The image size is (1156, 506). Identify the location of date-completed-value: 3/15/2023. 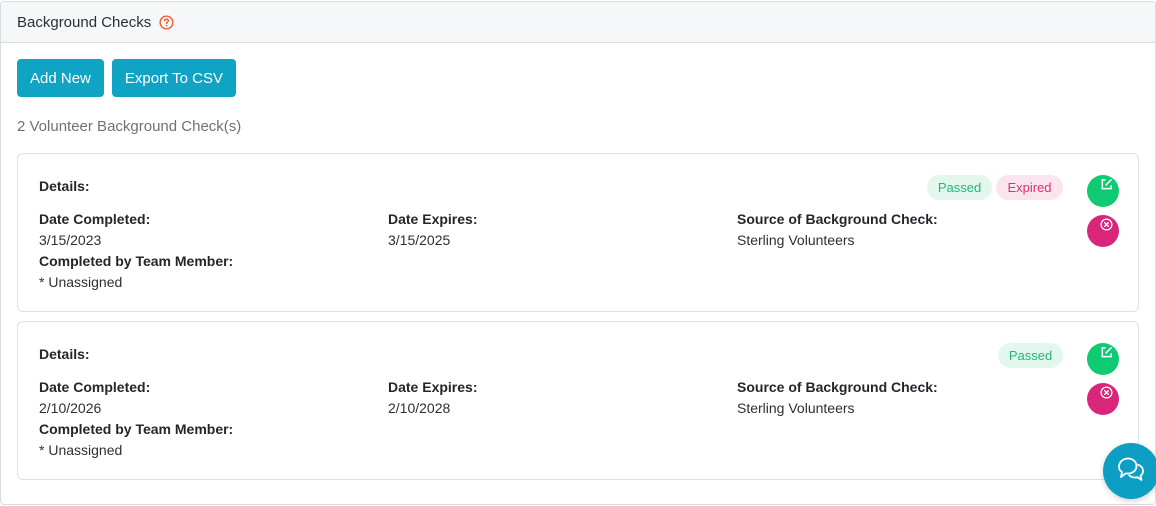
(70, 240).